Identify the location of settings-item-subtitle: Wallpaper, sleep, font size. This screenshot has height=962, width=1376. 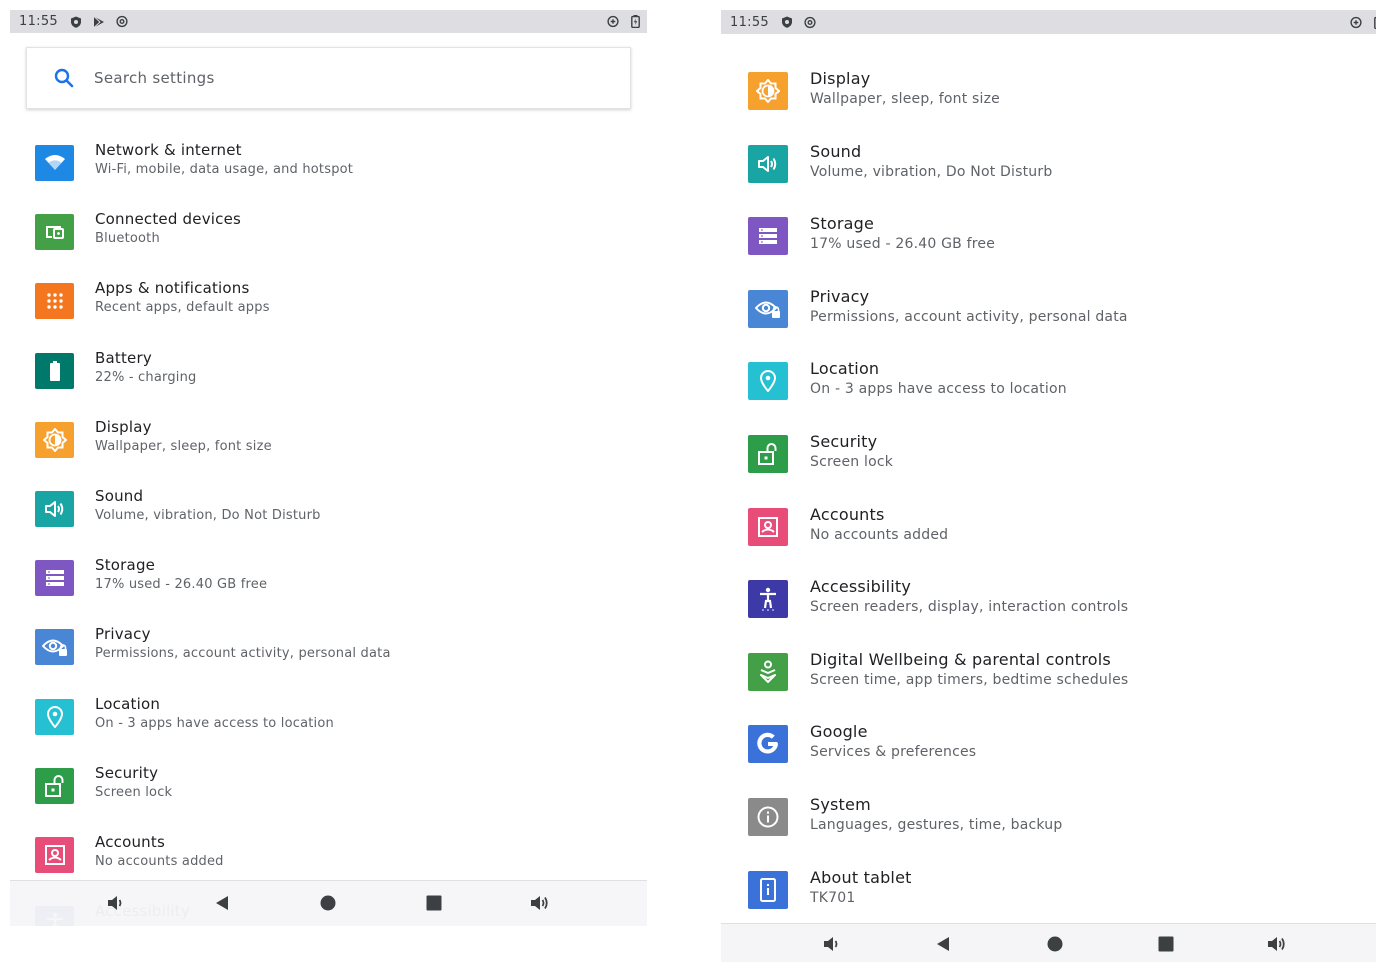
(183, 446).